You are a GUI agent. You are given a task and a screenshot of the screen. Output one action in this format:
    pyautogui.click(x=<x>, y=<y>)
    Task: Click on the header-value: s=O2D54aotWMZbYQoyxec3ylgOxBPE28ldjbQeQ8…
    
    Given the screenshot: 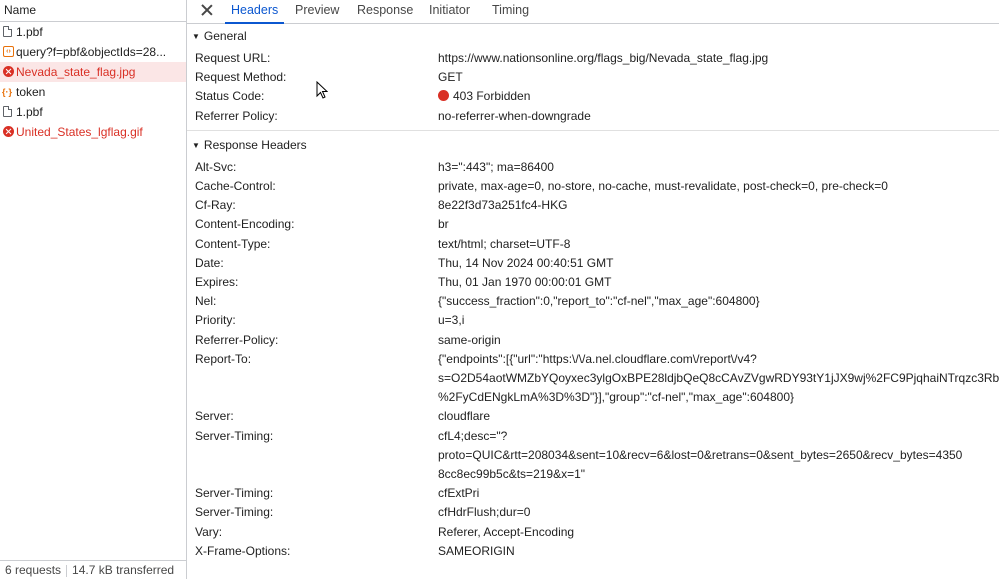 What is the action you would take?
    pyautogui.click(x=718, y=378)
    